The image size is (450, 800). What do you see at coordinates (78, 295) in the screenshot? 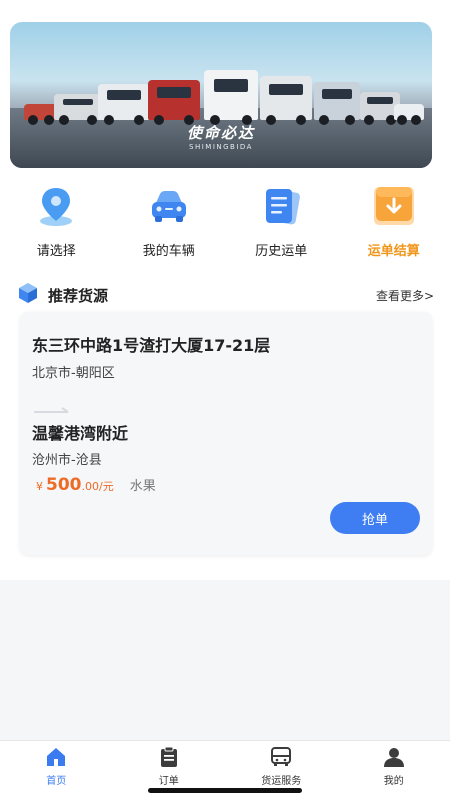
I see `recommend-title: 推荐货源` at bounding box center [78, 295].